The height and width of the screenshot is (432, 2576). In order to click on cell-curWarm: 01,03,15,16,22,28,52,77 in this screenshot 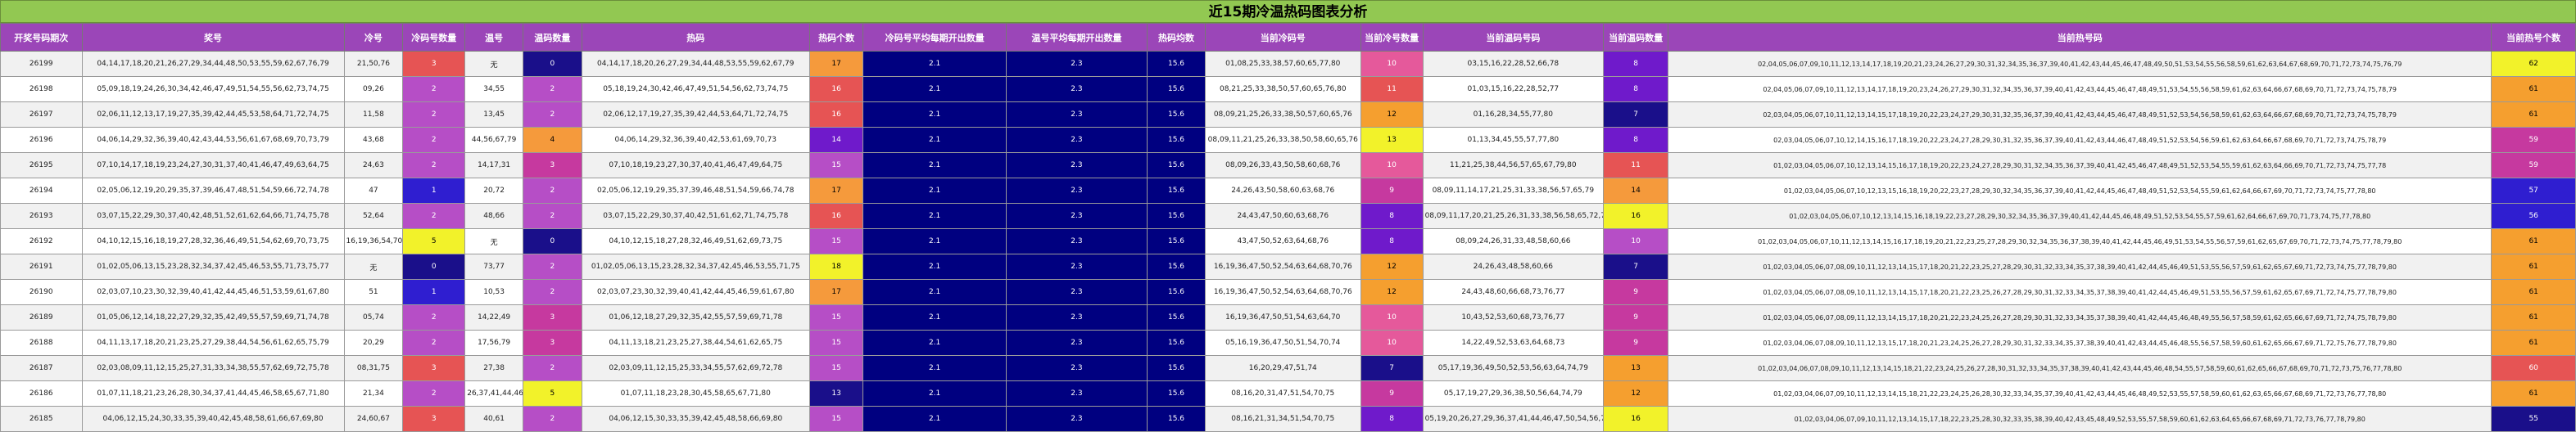, I will do `click(1513, 89)`.